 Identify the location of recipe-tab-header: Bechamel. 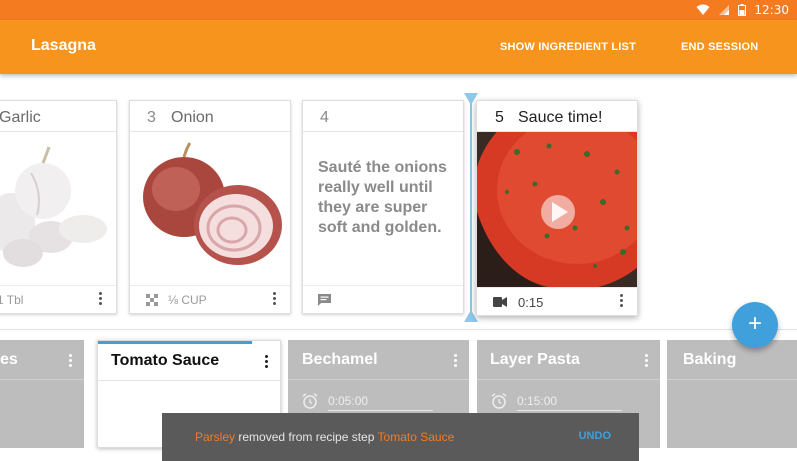
(378, 360).